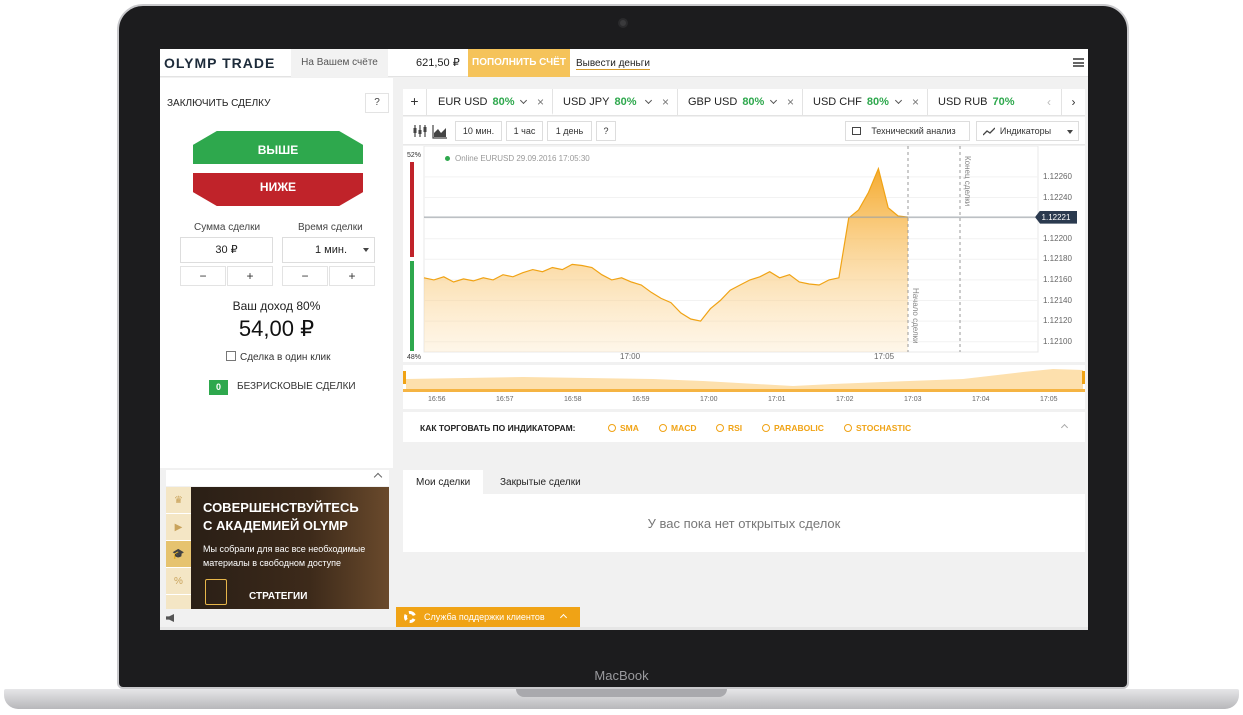  I want to click on nav-tick: 17:05, so click(1049, 399).